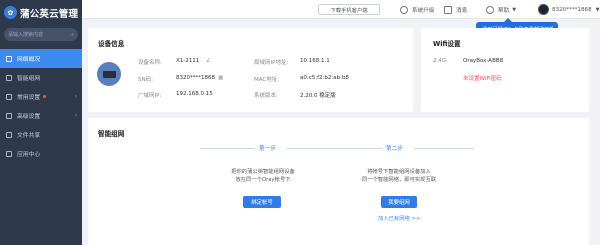 The height and width of the screenshot is (245, 600). I want to click on wan-ip-field: 广域网IP: 192.168.0.15, so click(175, 95).